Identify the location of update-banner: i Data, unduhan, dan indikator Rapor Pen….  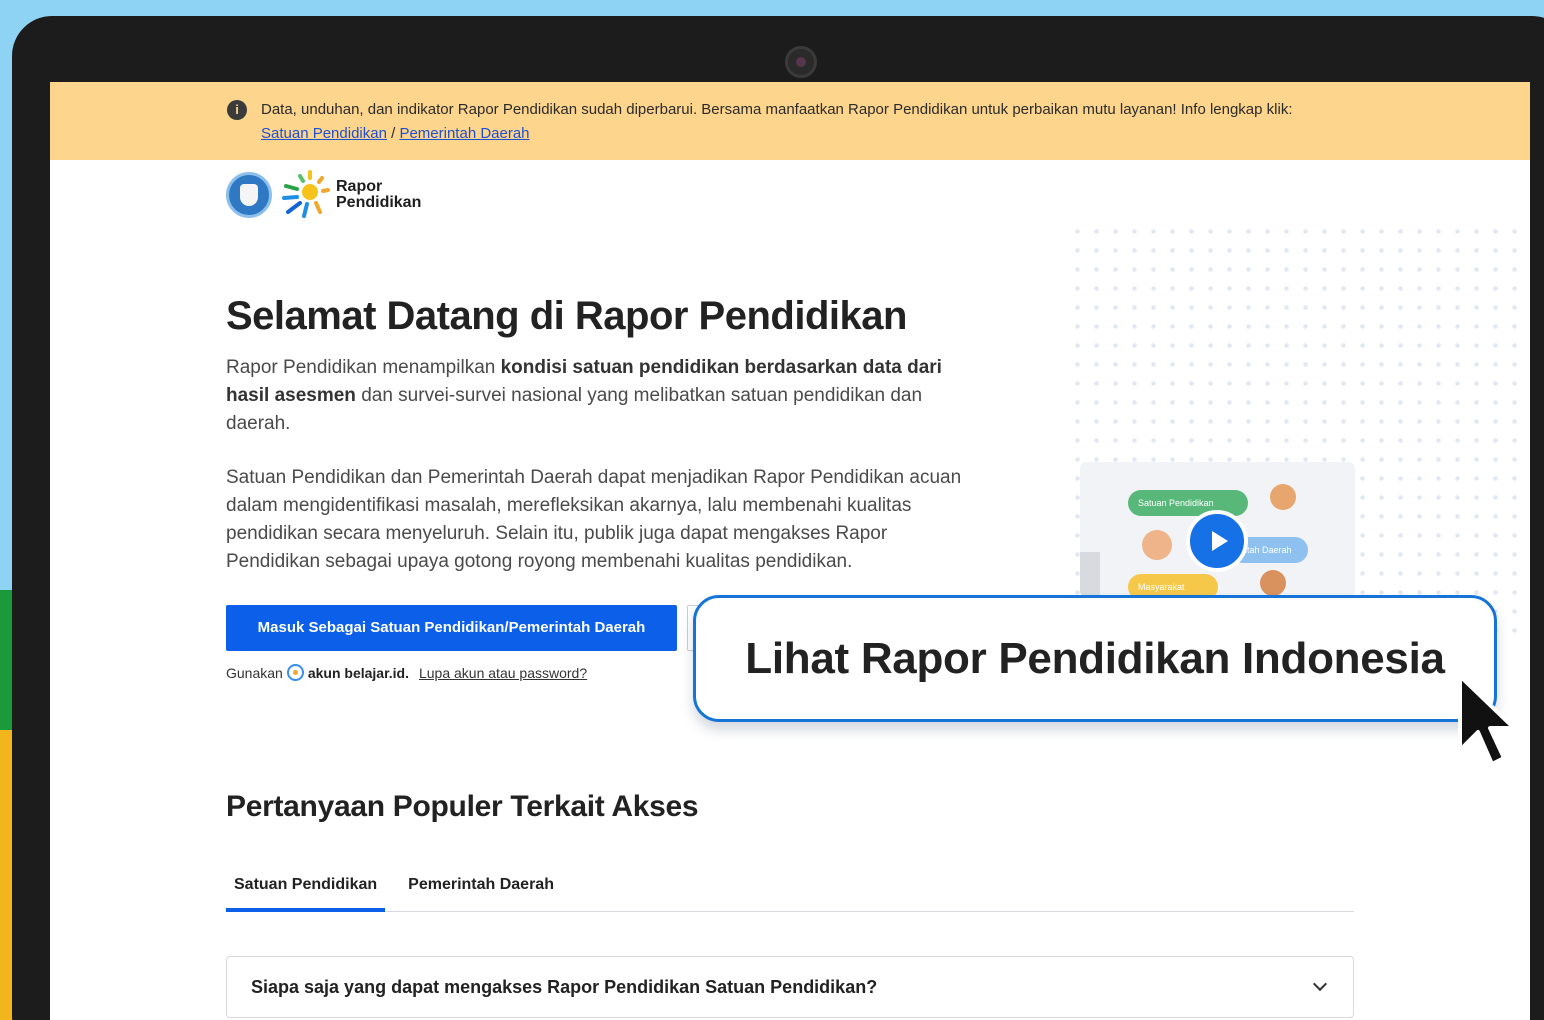
(790, 121).